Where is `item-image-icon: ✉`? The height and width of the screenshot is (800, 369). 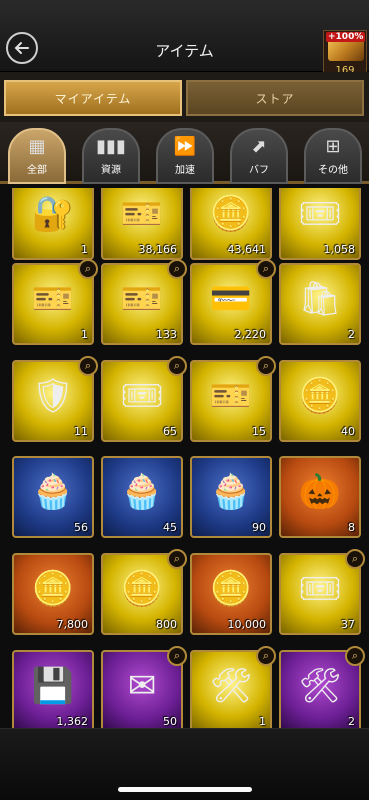
item-image-icon: ✉ is located at coordinates (142, 686).